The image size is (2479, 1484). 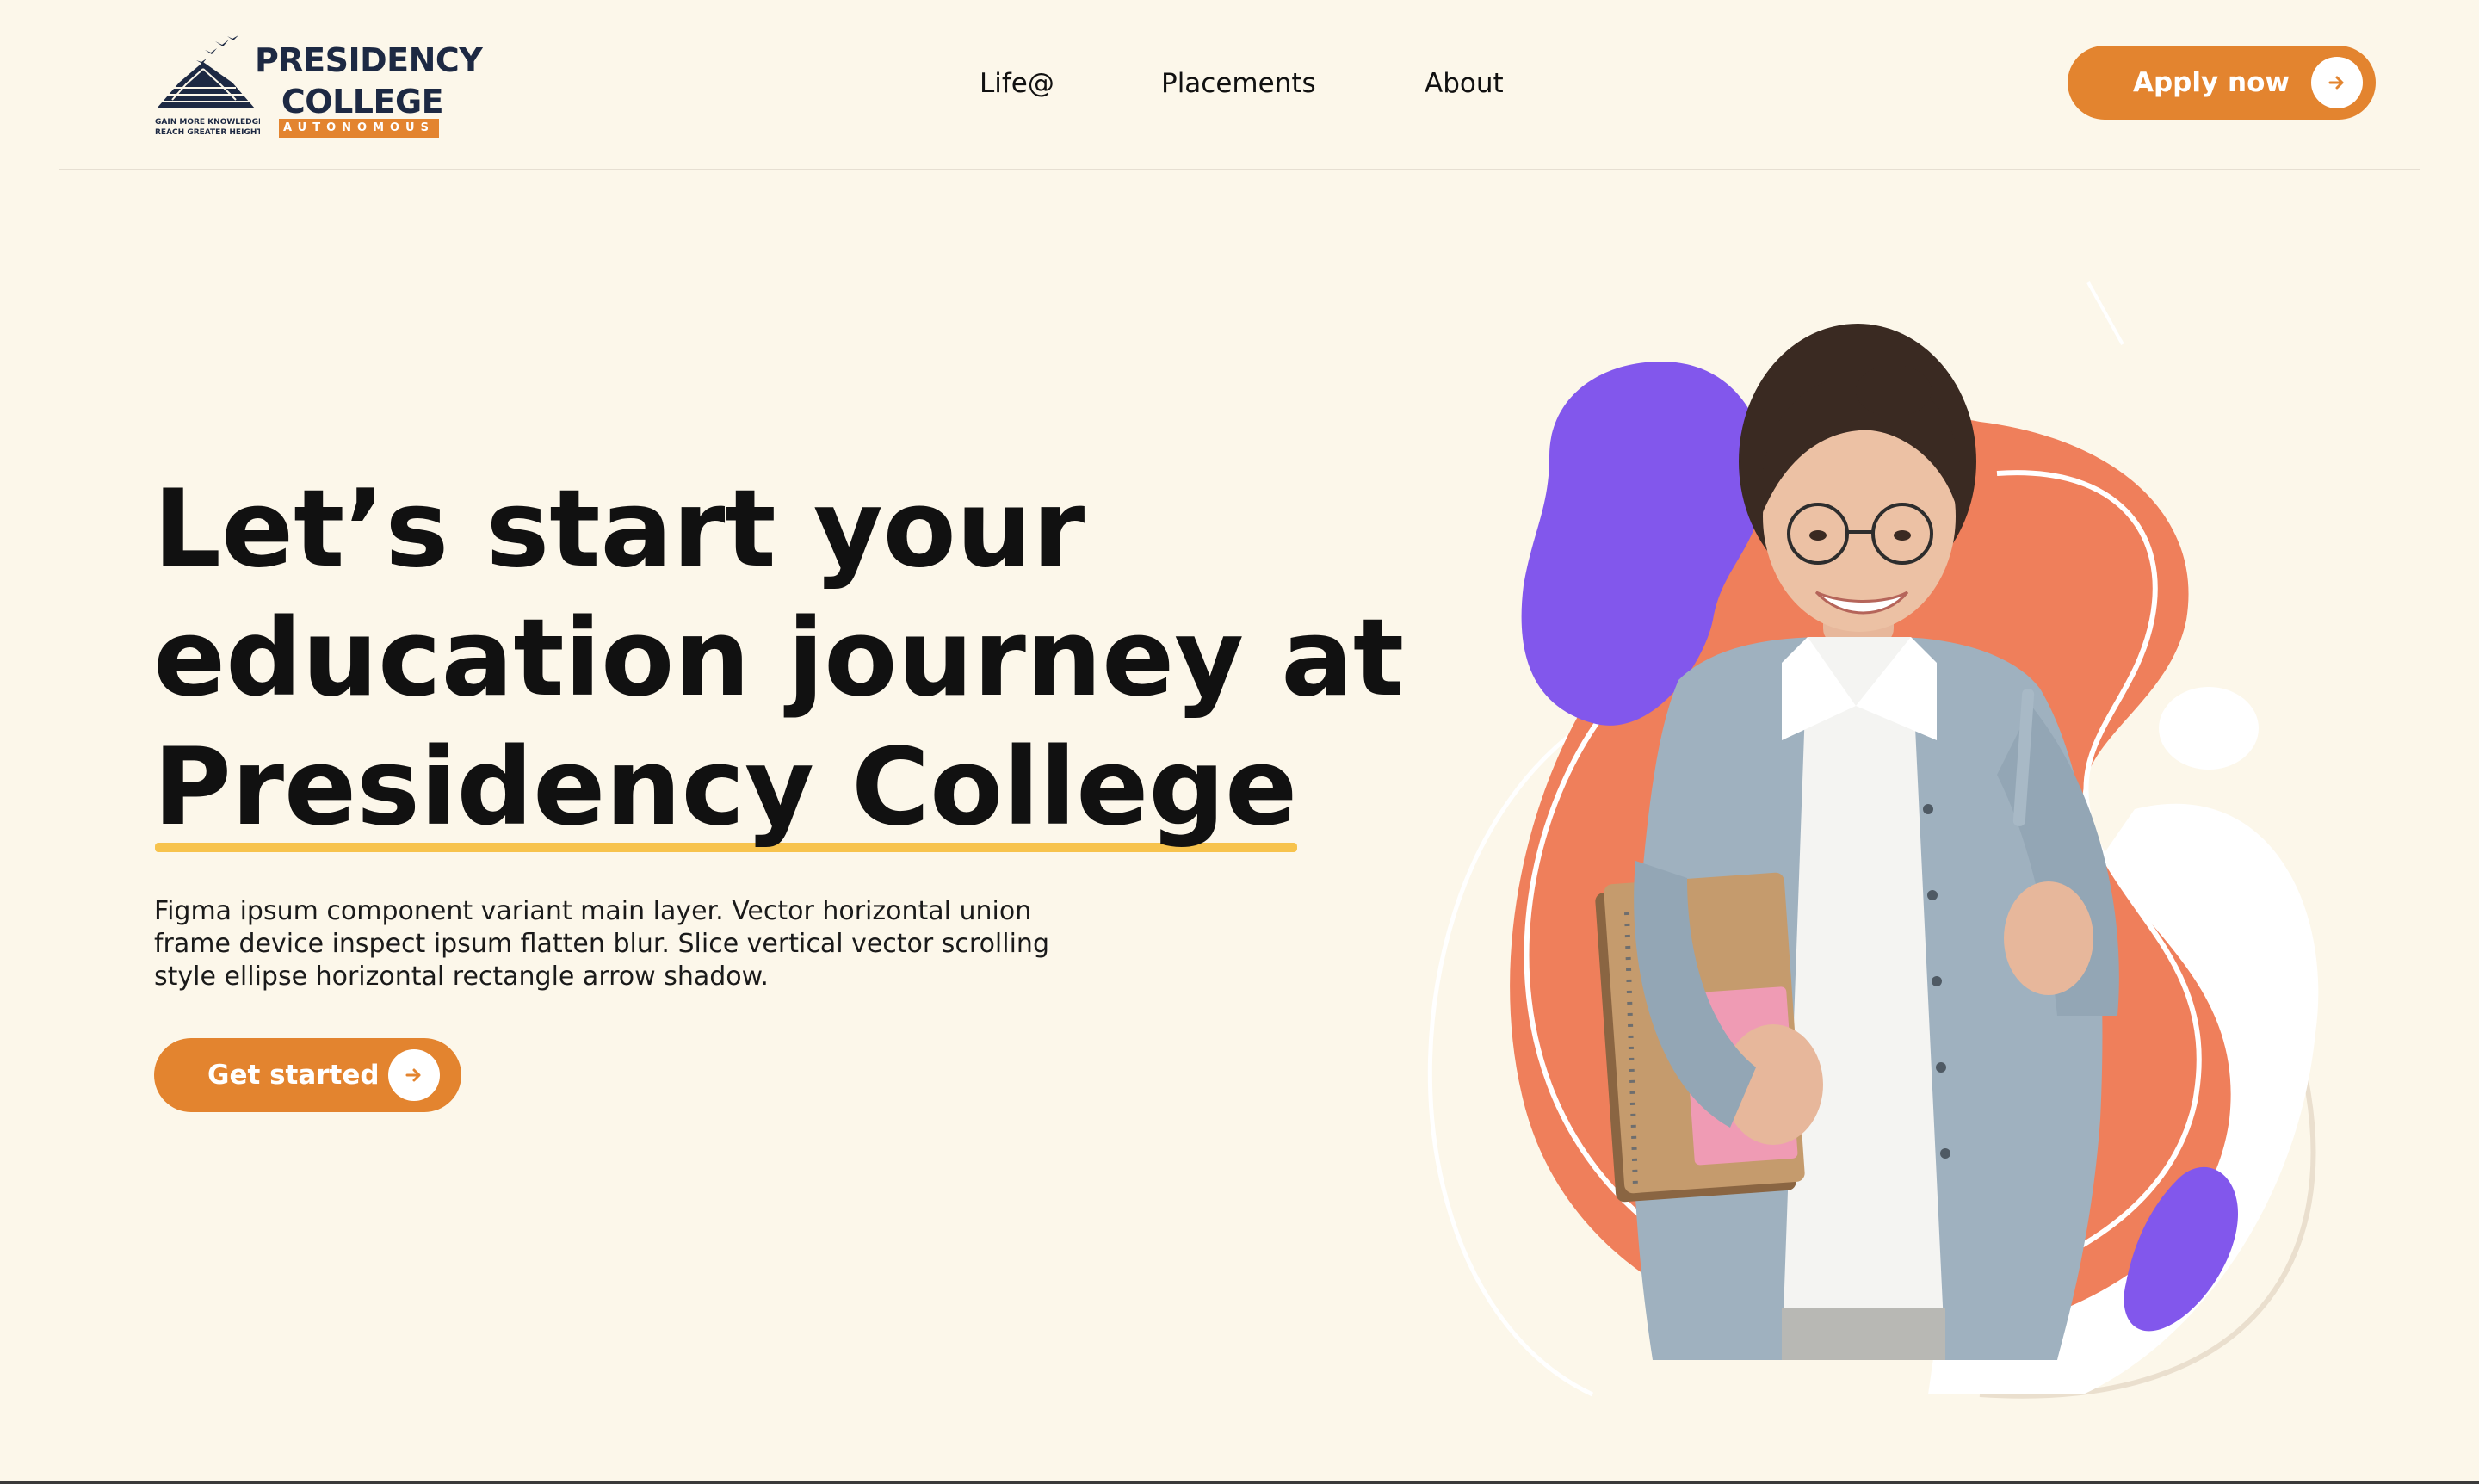 I want to click on logo-tagline-2: REACH GREATER HEIGHTS, so click(x=207, y=132).